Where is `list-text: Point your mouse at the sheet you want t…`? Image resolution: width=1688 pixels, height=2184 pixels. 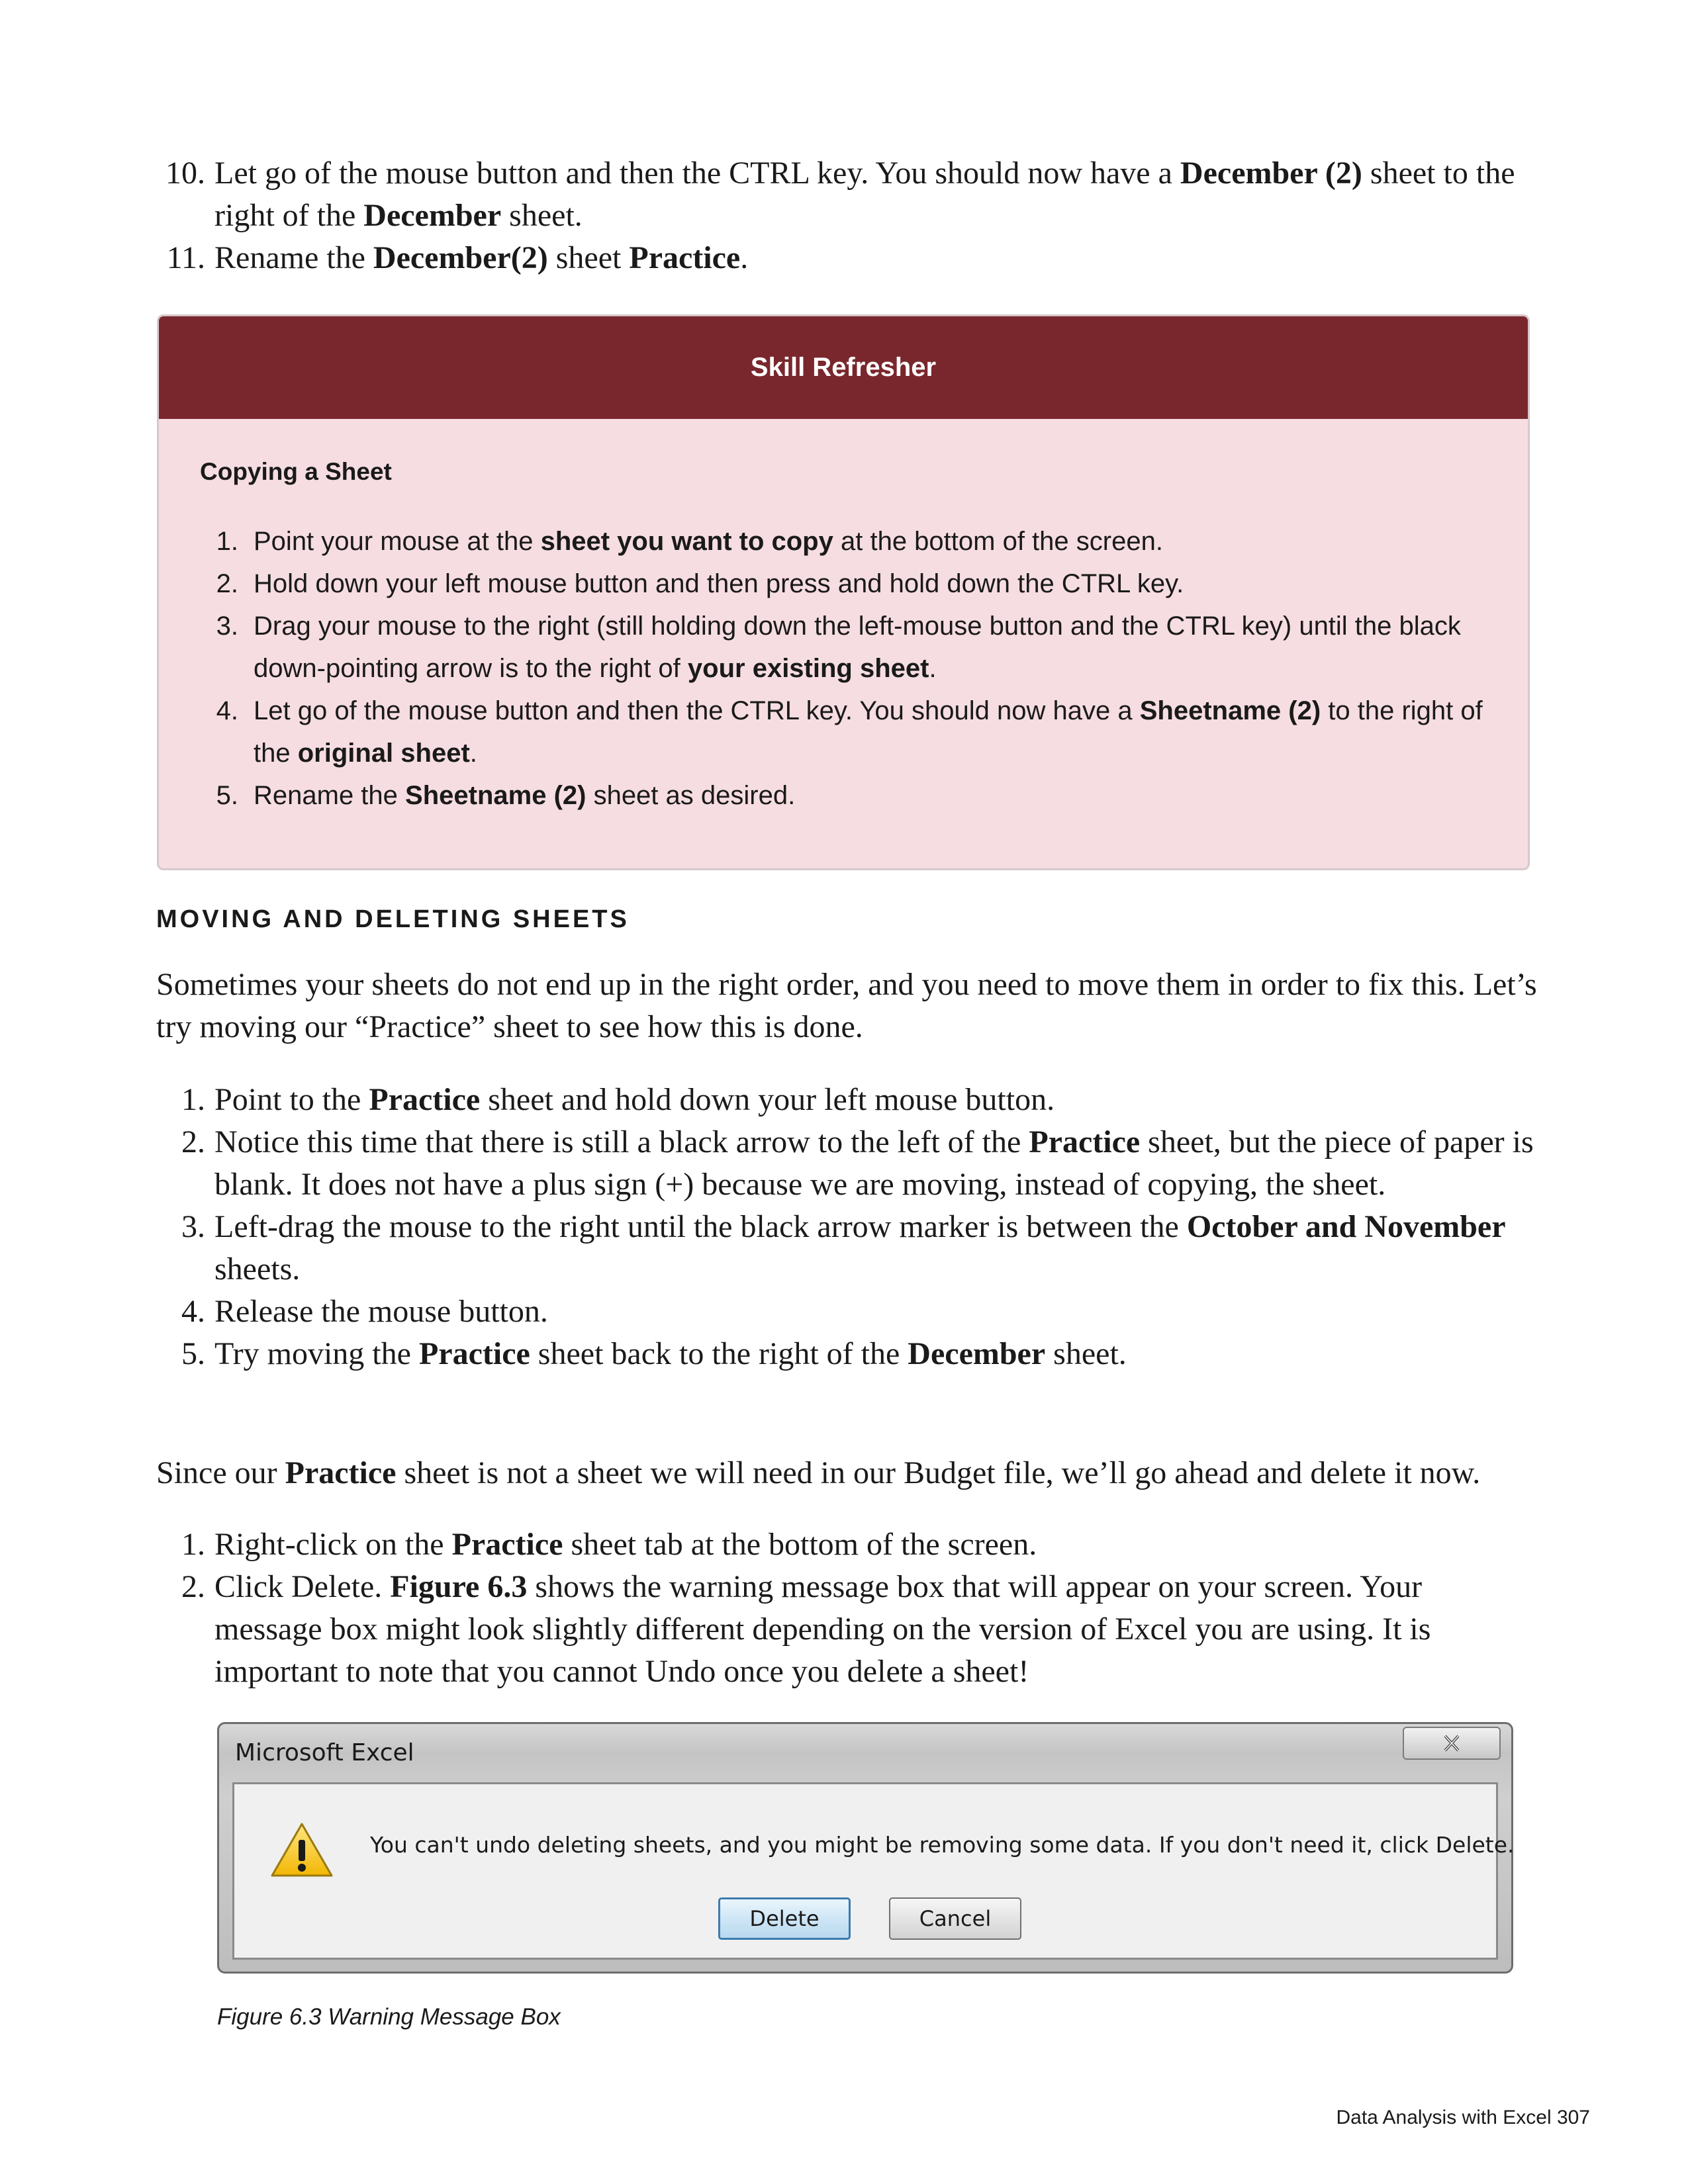 list-text: Point your mouse at the sheet you want t… is located at coordinates (708, 541).